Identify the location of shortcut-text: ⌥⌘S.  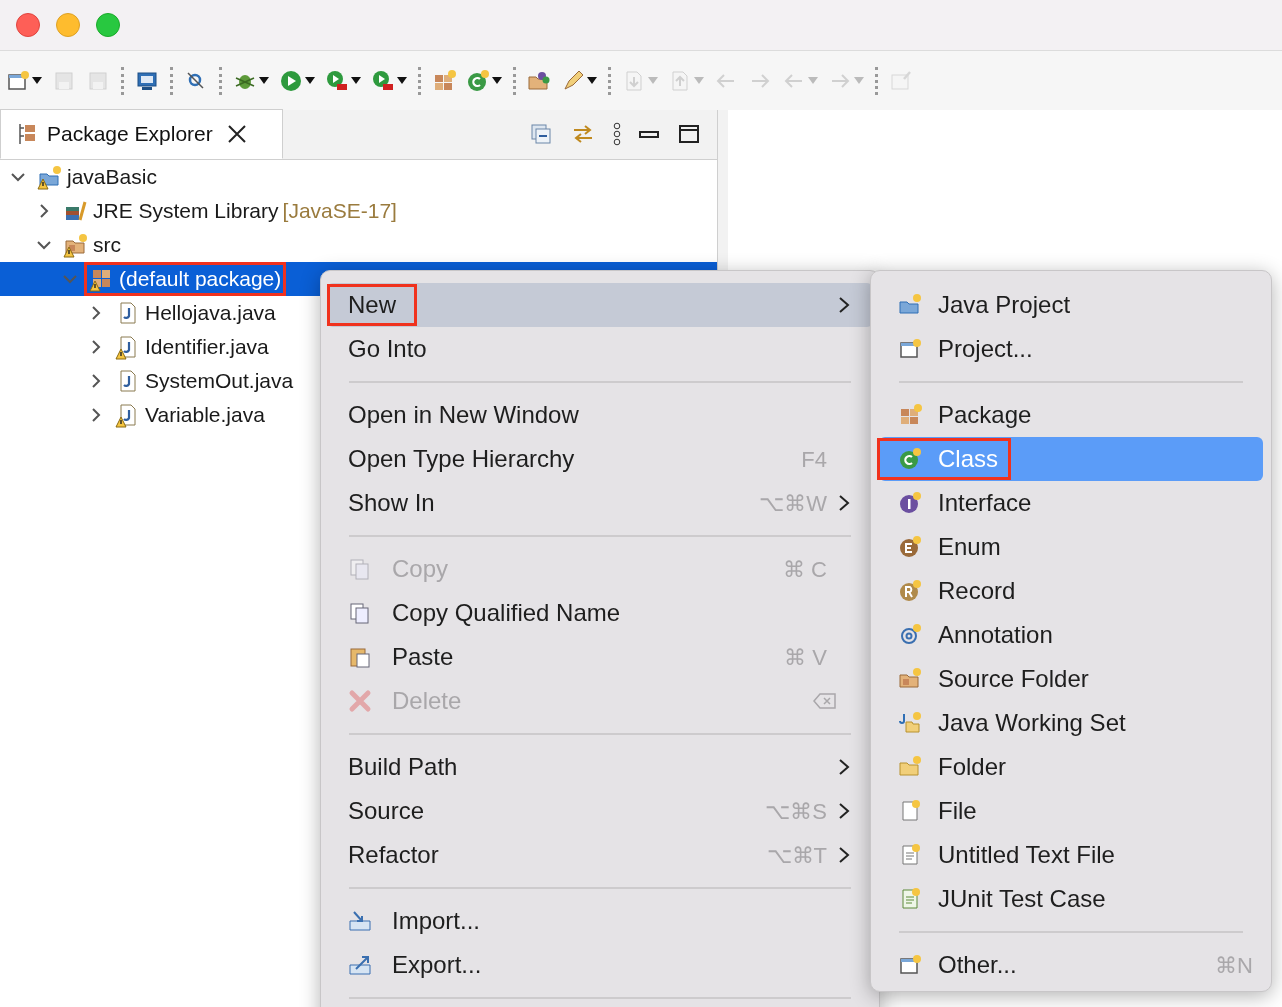
(796, 811).